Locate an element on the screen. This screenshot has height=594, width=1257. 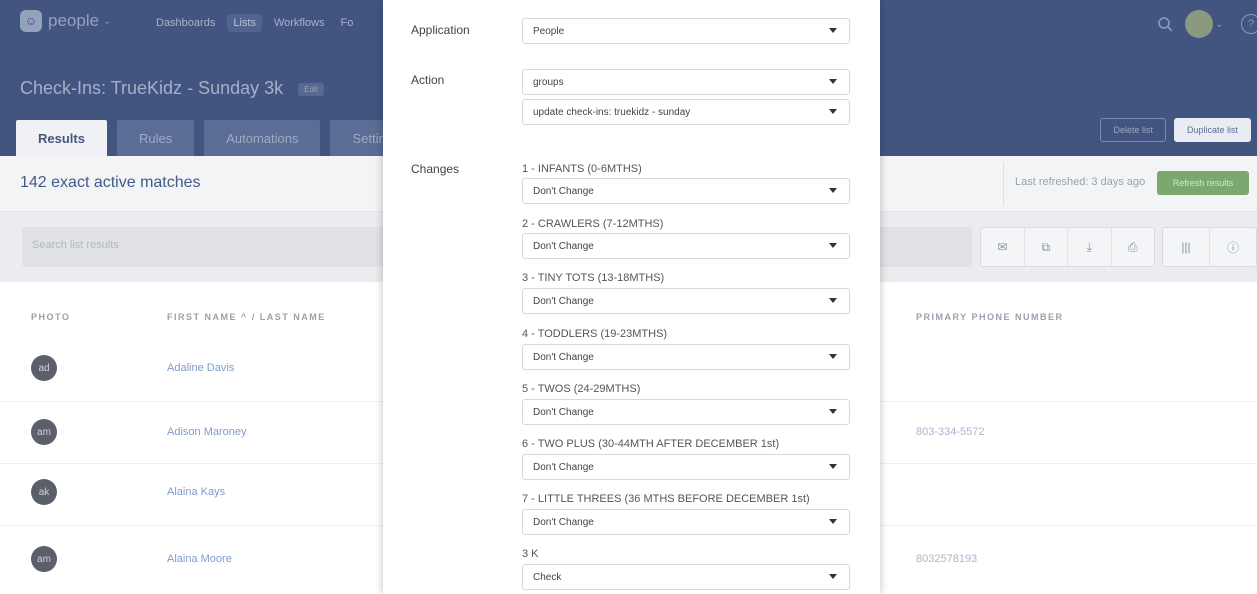
tab-automations: Automations is located at coordinates (262, 138).